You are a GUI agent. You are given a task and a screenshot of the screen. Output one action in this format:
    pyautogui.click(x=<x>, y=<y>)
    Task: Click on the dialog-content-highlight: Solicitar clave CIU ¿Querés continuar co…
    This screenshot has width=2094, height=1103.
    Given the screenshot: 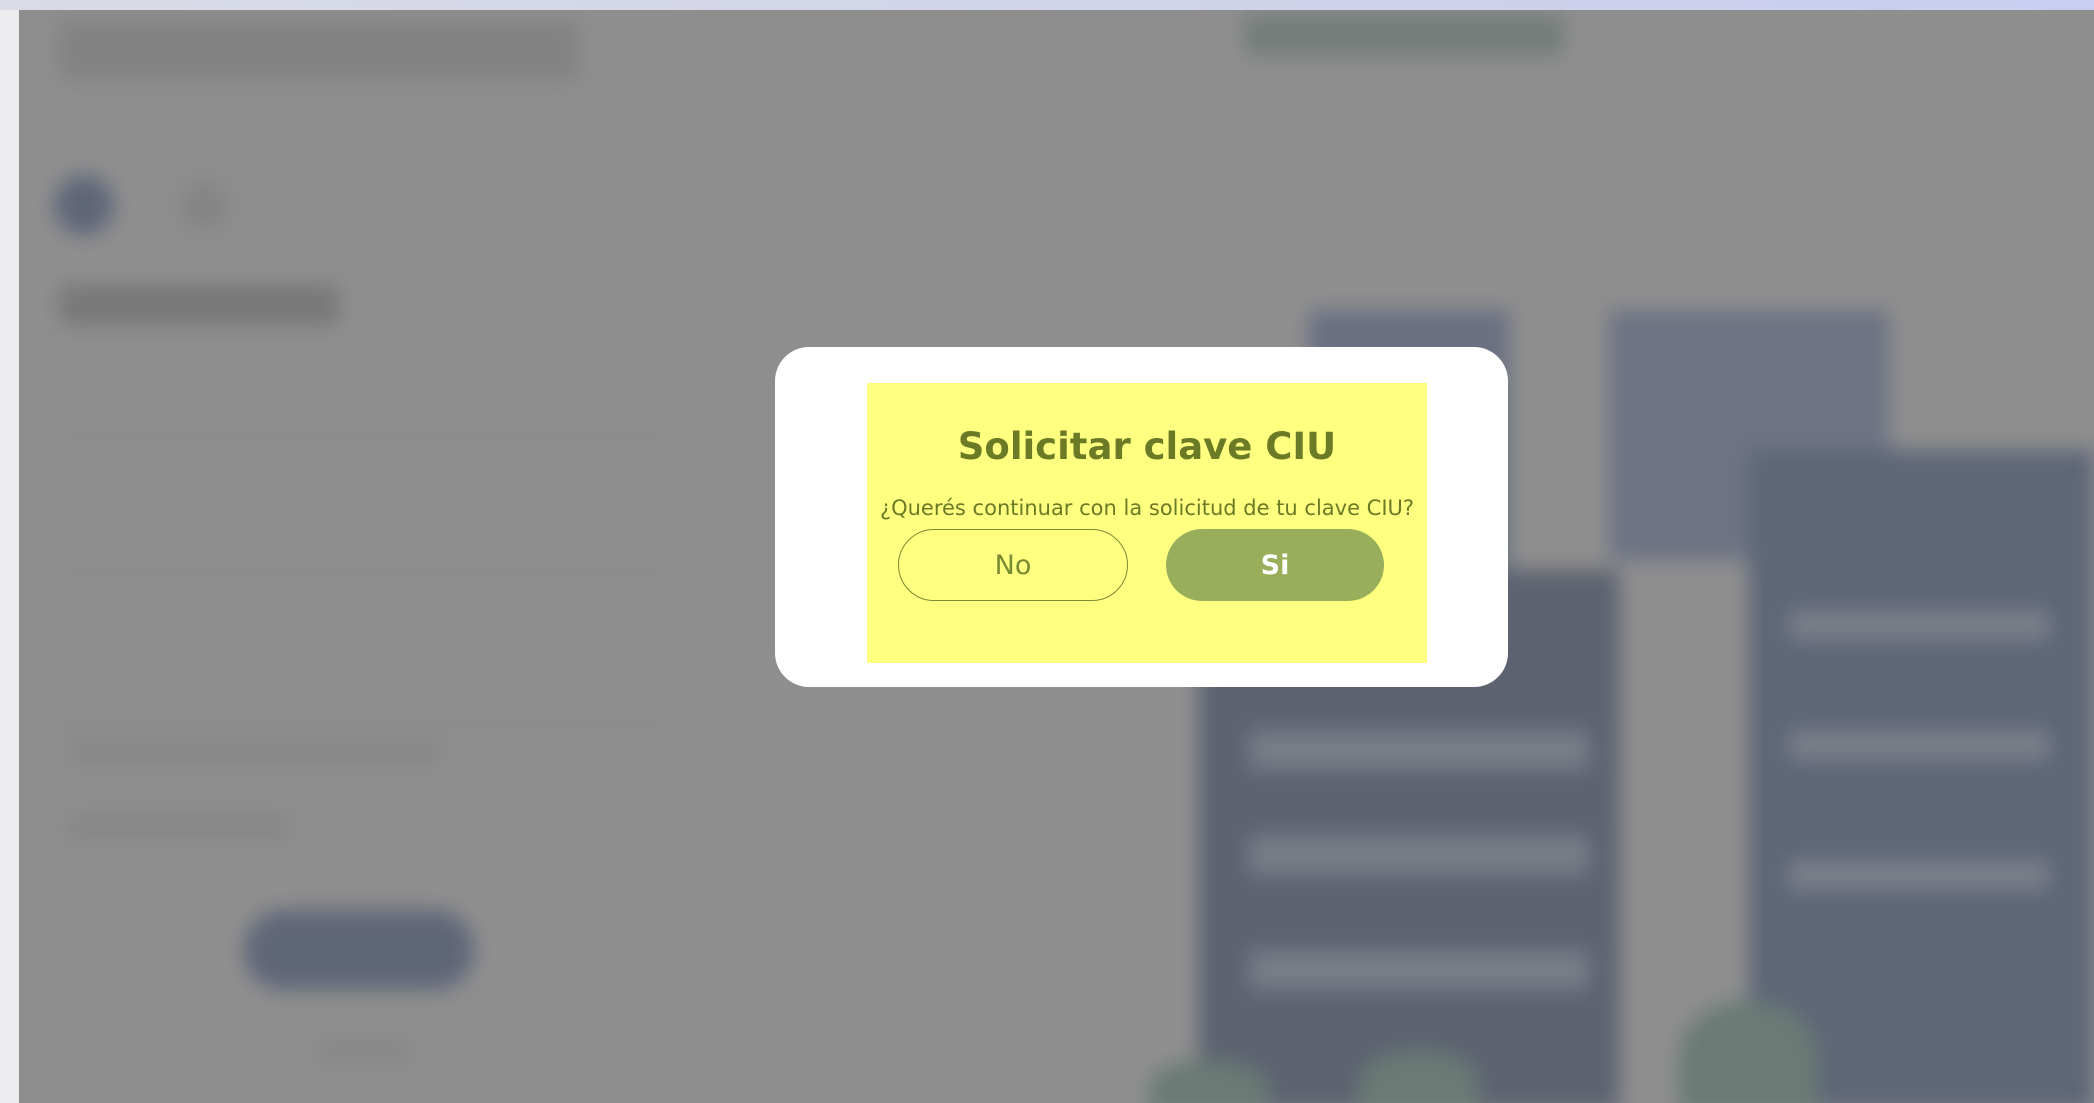 What is the action you would take?
    pyautogui.click(x=1147, y=523)
    